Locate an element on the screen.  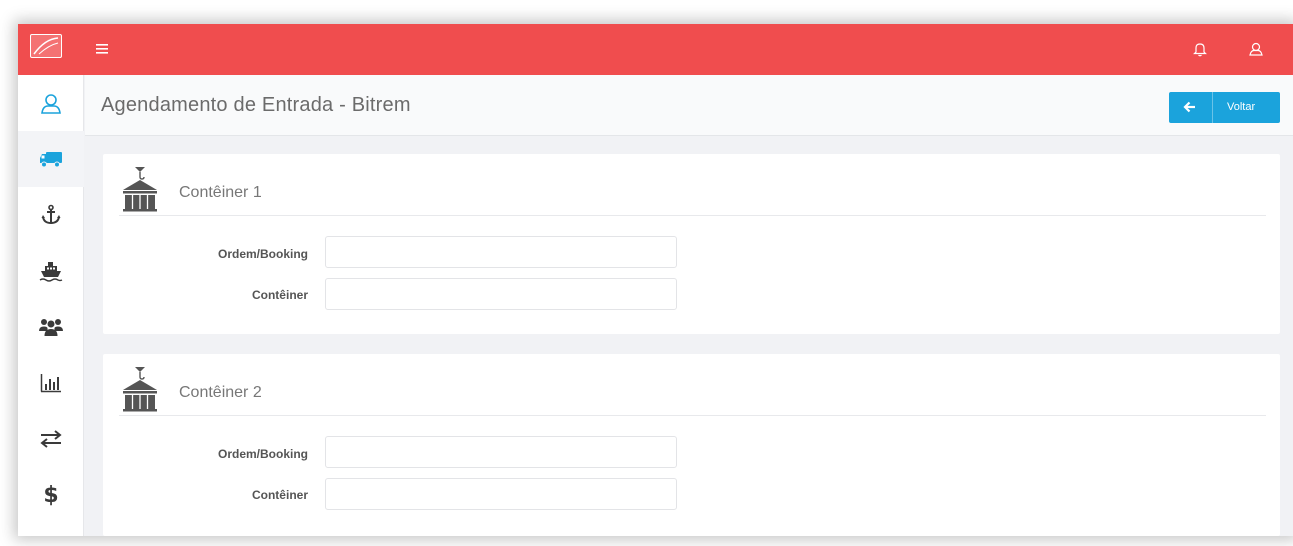
bar-chart-icon is located at coordinates (50, 383).